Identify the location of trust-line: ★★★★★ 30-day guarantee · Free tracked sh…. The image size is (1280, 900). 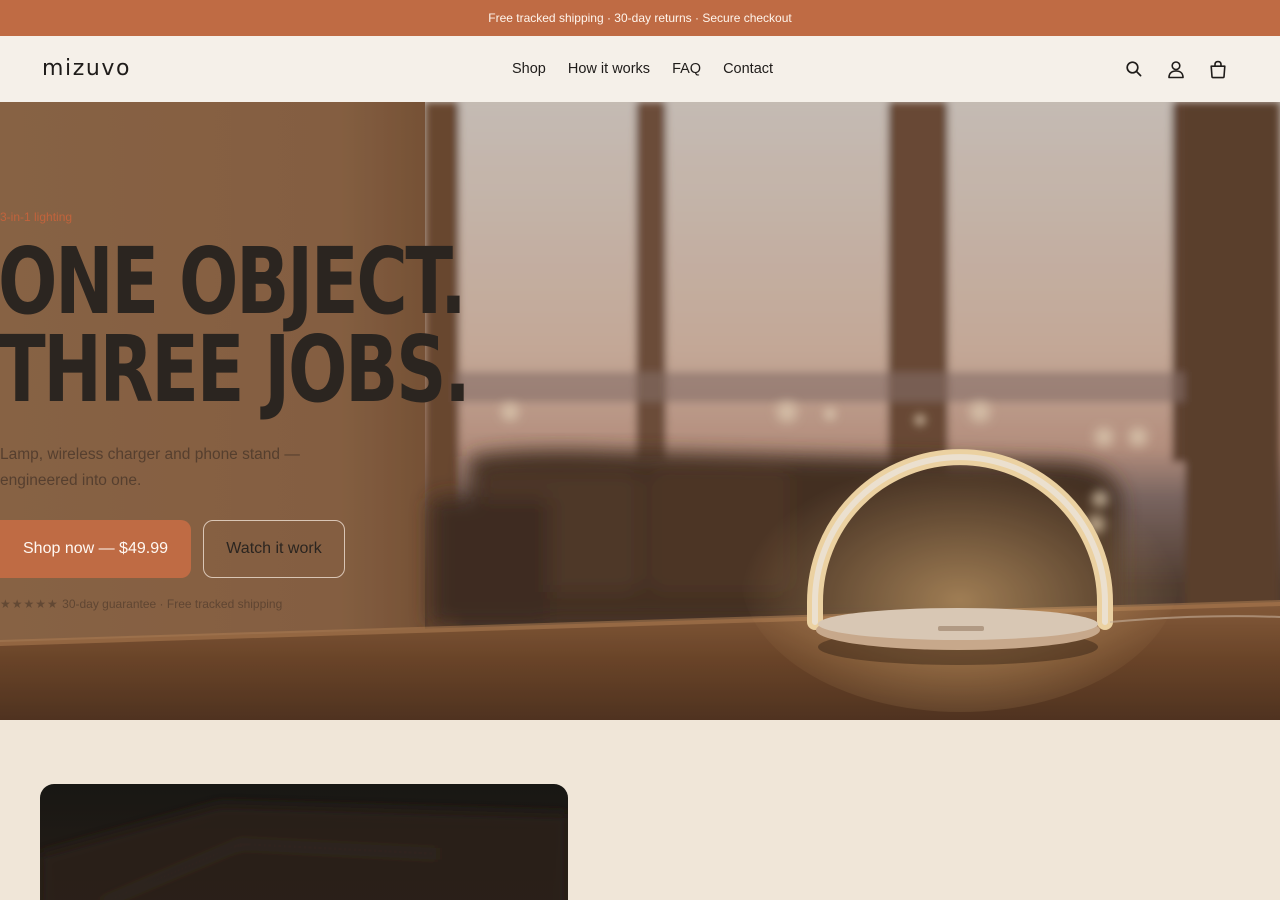
(141, 604).